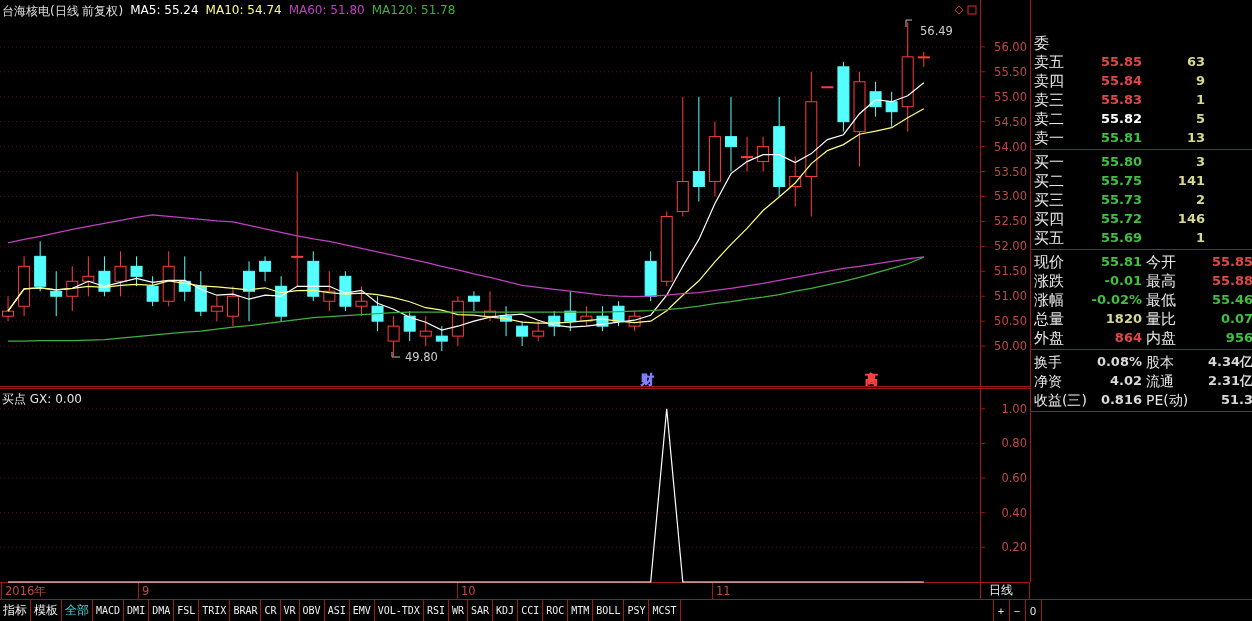 Image resolution: width=1252 pixels, height=621 pixels. I want to click on quote-label: 买三, so click(1049, 199).